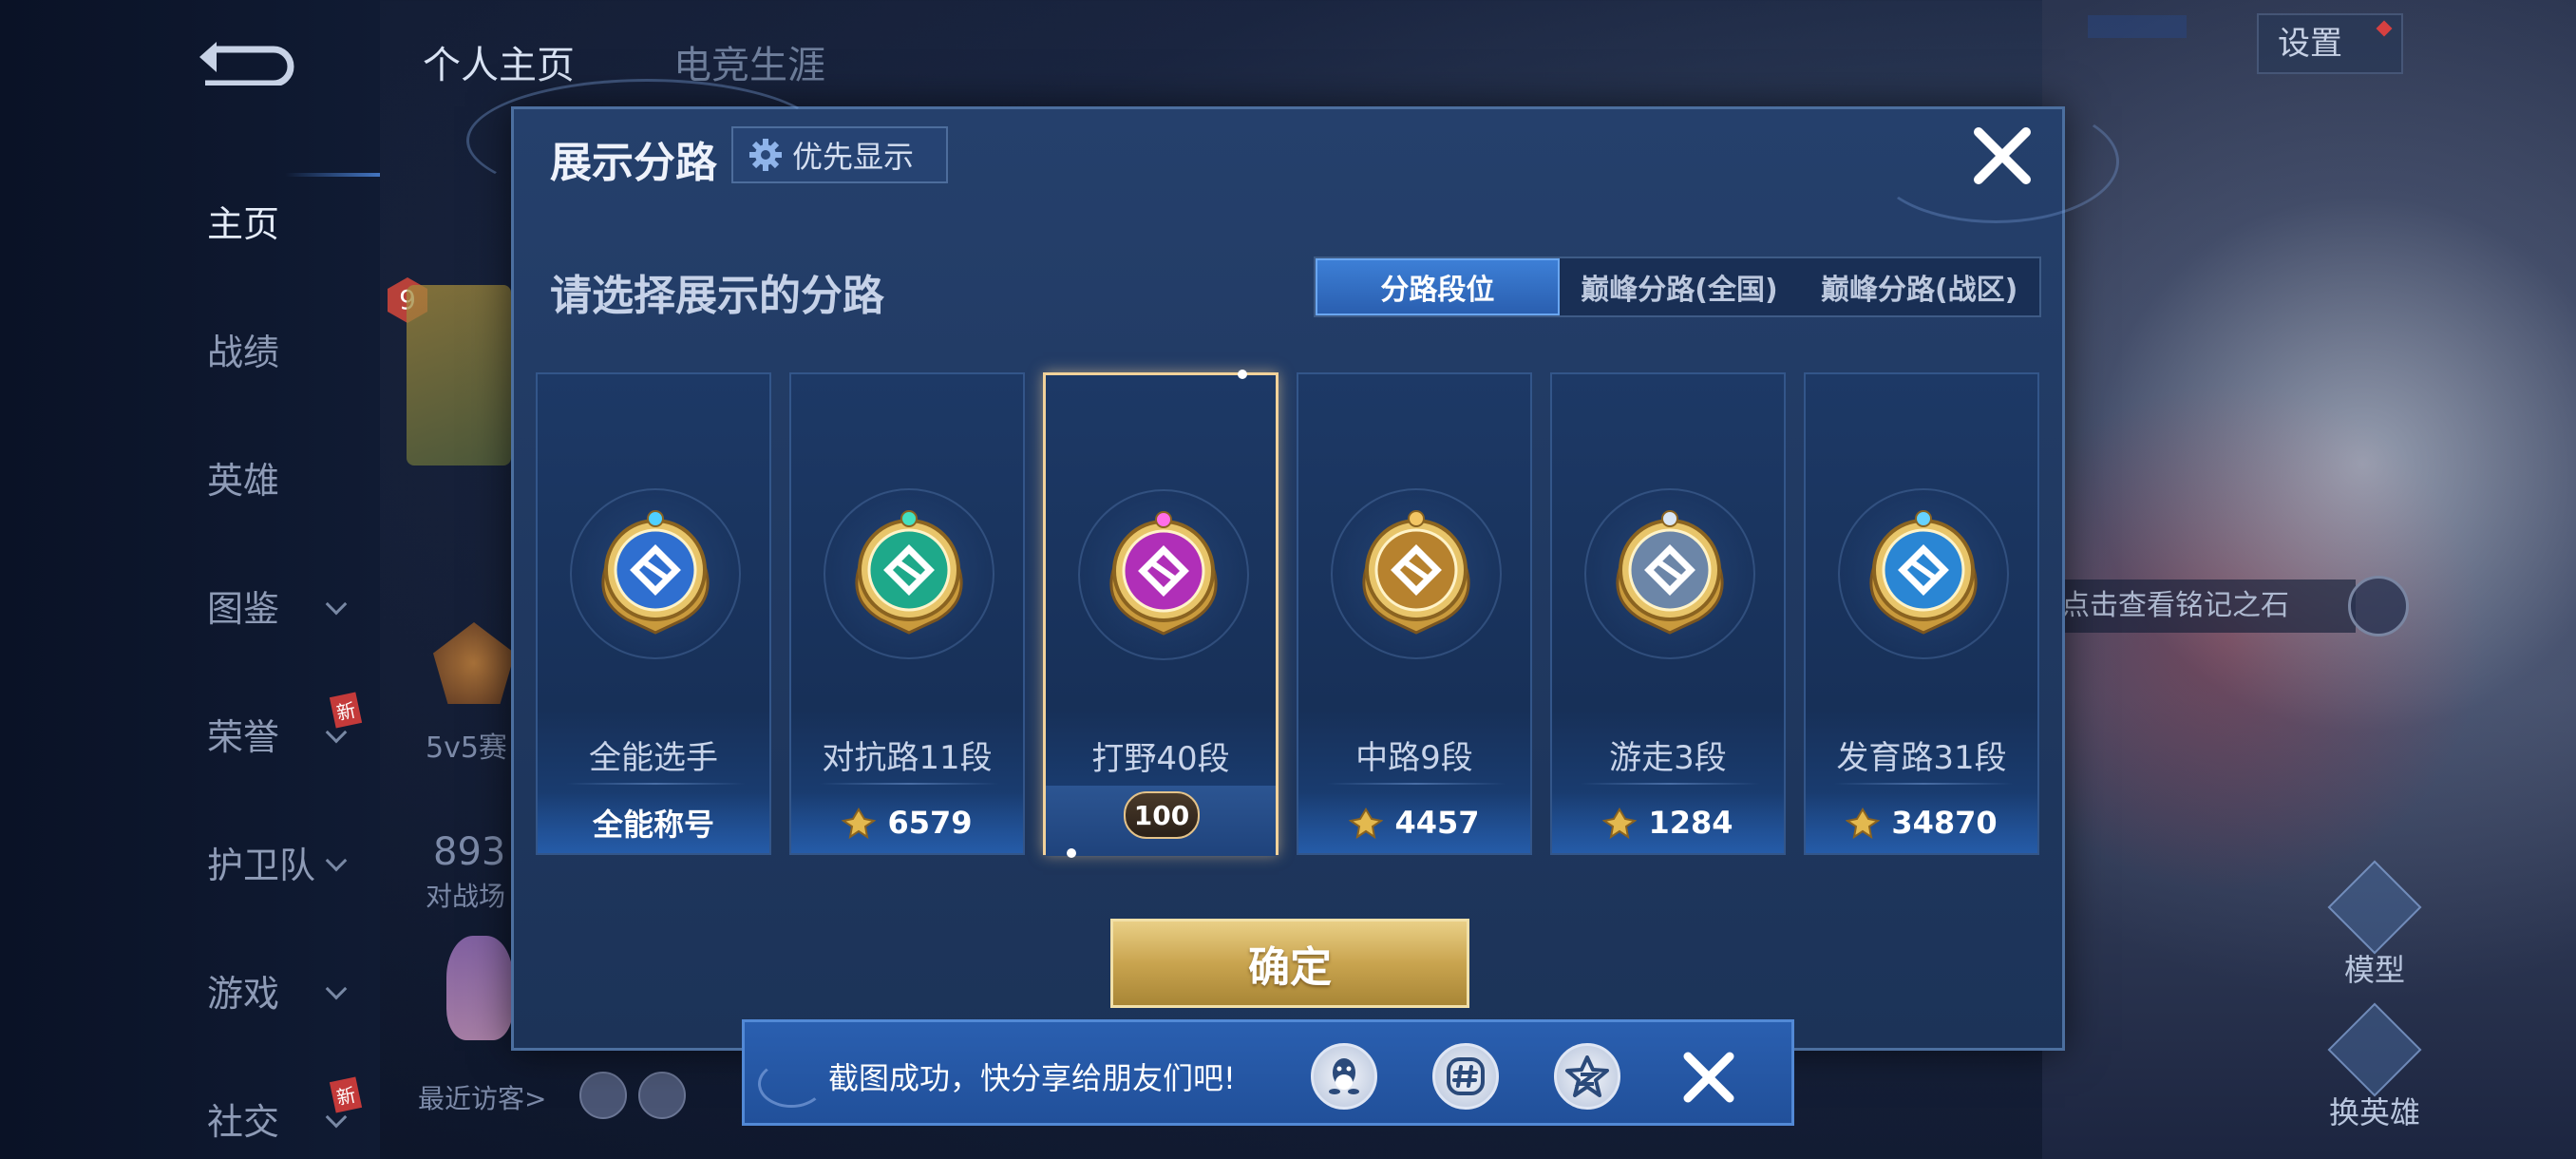 The height and width of the screenshot is (1159, 2576). Describe the element at coordinates (243, 737) in the screenshot. I see `sidebar-item-label: 荣誉` at that location.